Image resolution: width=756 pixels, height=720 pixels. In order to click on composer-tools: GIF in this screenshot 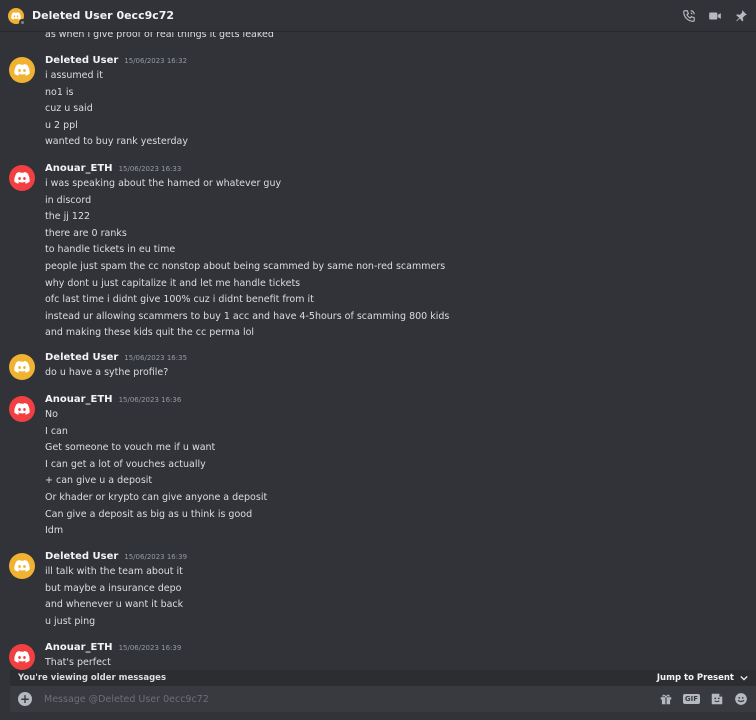, I will do `click(703, 699)`.